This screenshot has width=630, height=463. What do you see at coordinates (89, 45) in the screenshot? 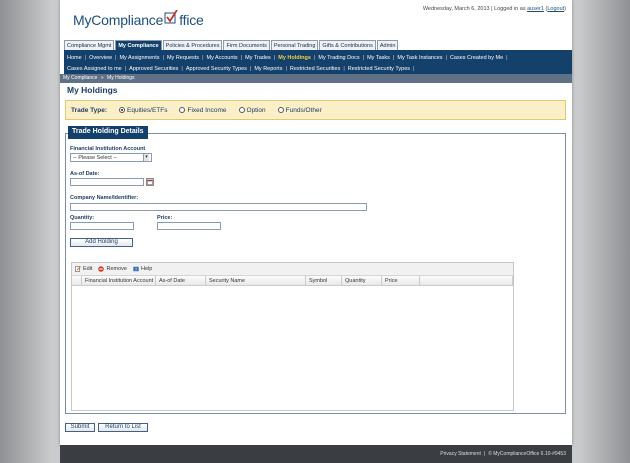
I see `top-tab-compliance-mgmt: Compliance Mgmt` at bounding box center [89, 45].